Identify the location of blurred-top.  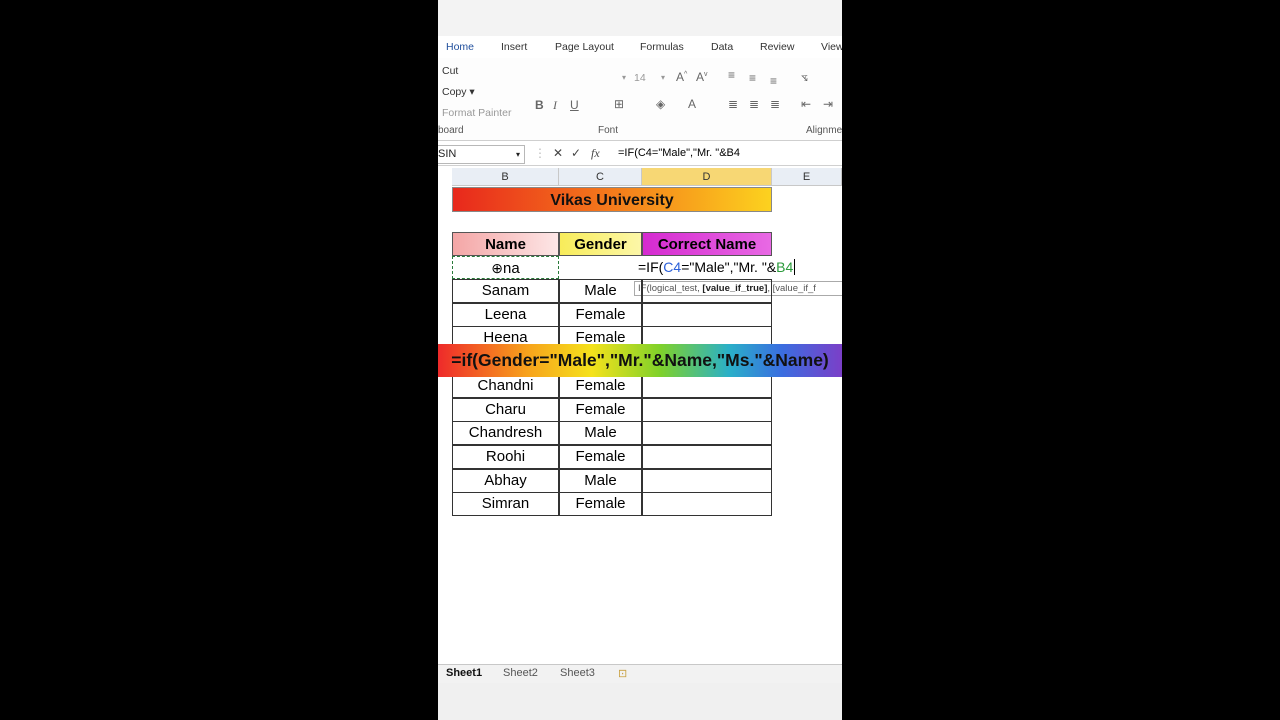
(640, 18).